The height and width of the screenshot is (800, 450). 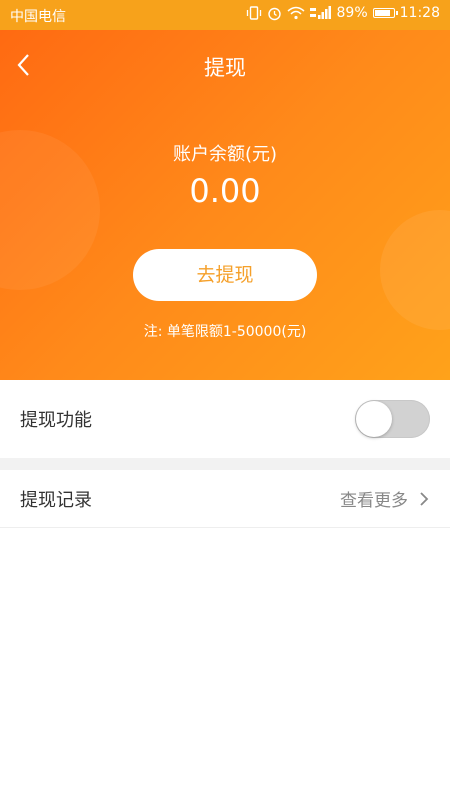 What do you see at coordinates (415, 270) in the screenshot?
I see `decorative-bubble` at bounding box center [415, 270].